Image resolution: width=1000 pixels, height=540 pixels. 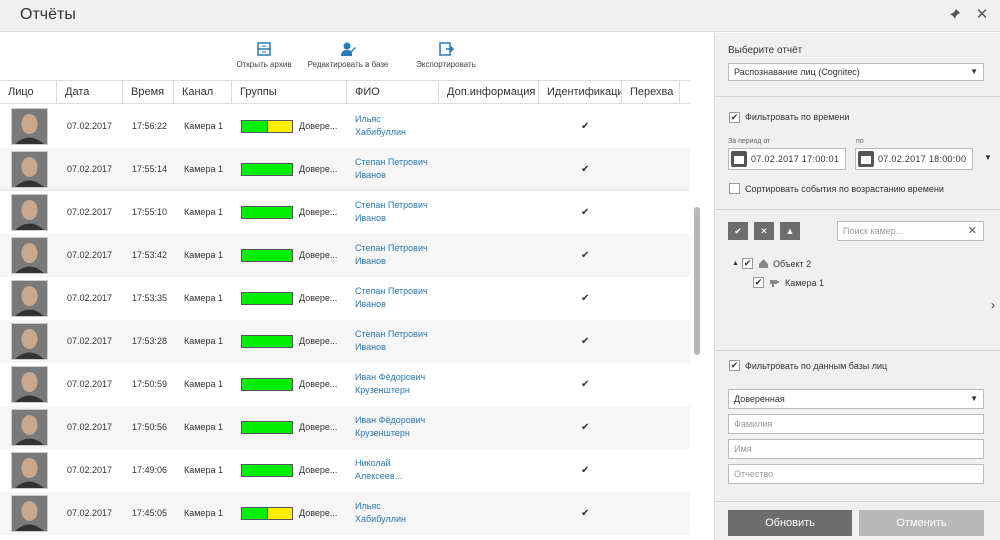 What do you see at coordinates (735, 263) in the screenshot?
I see `tree-collapse-icon: ▲` at bounding box center [735, 263].